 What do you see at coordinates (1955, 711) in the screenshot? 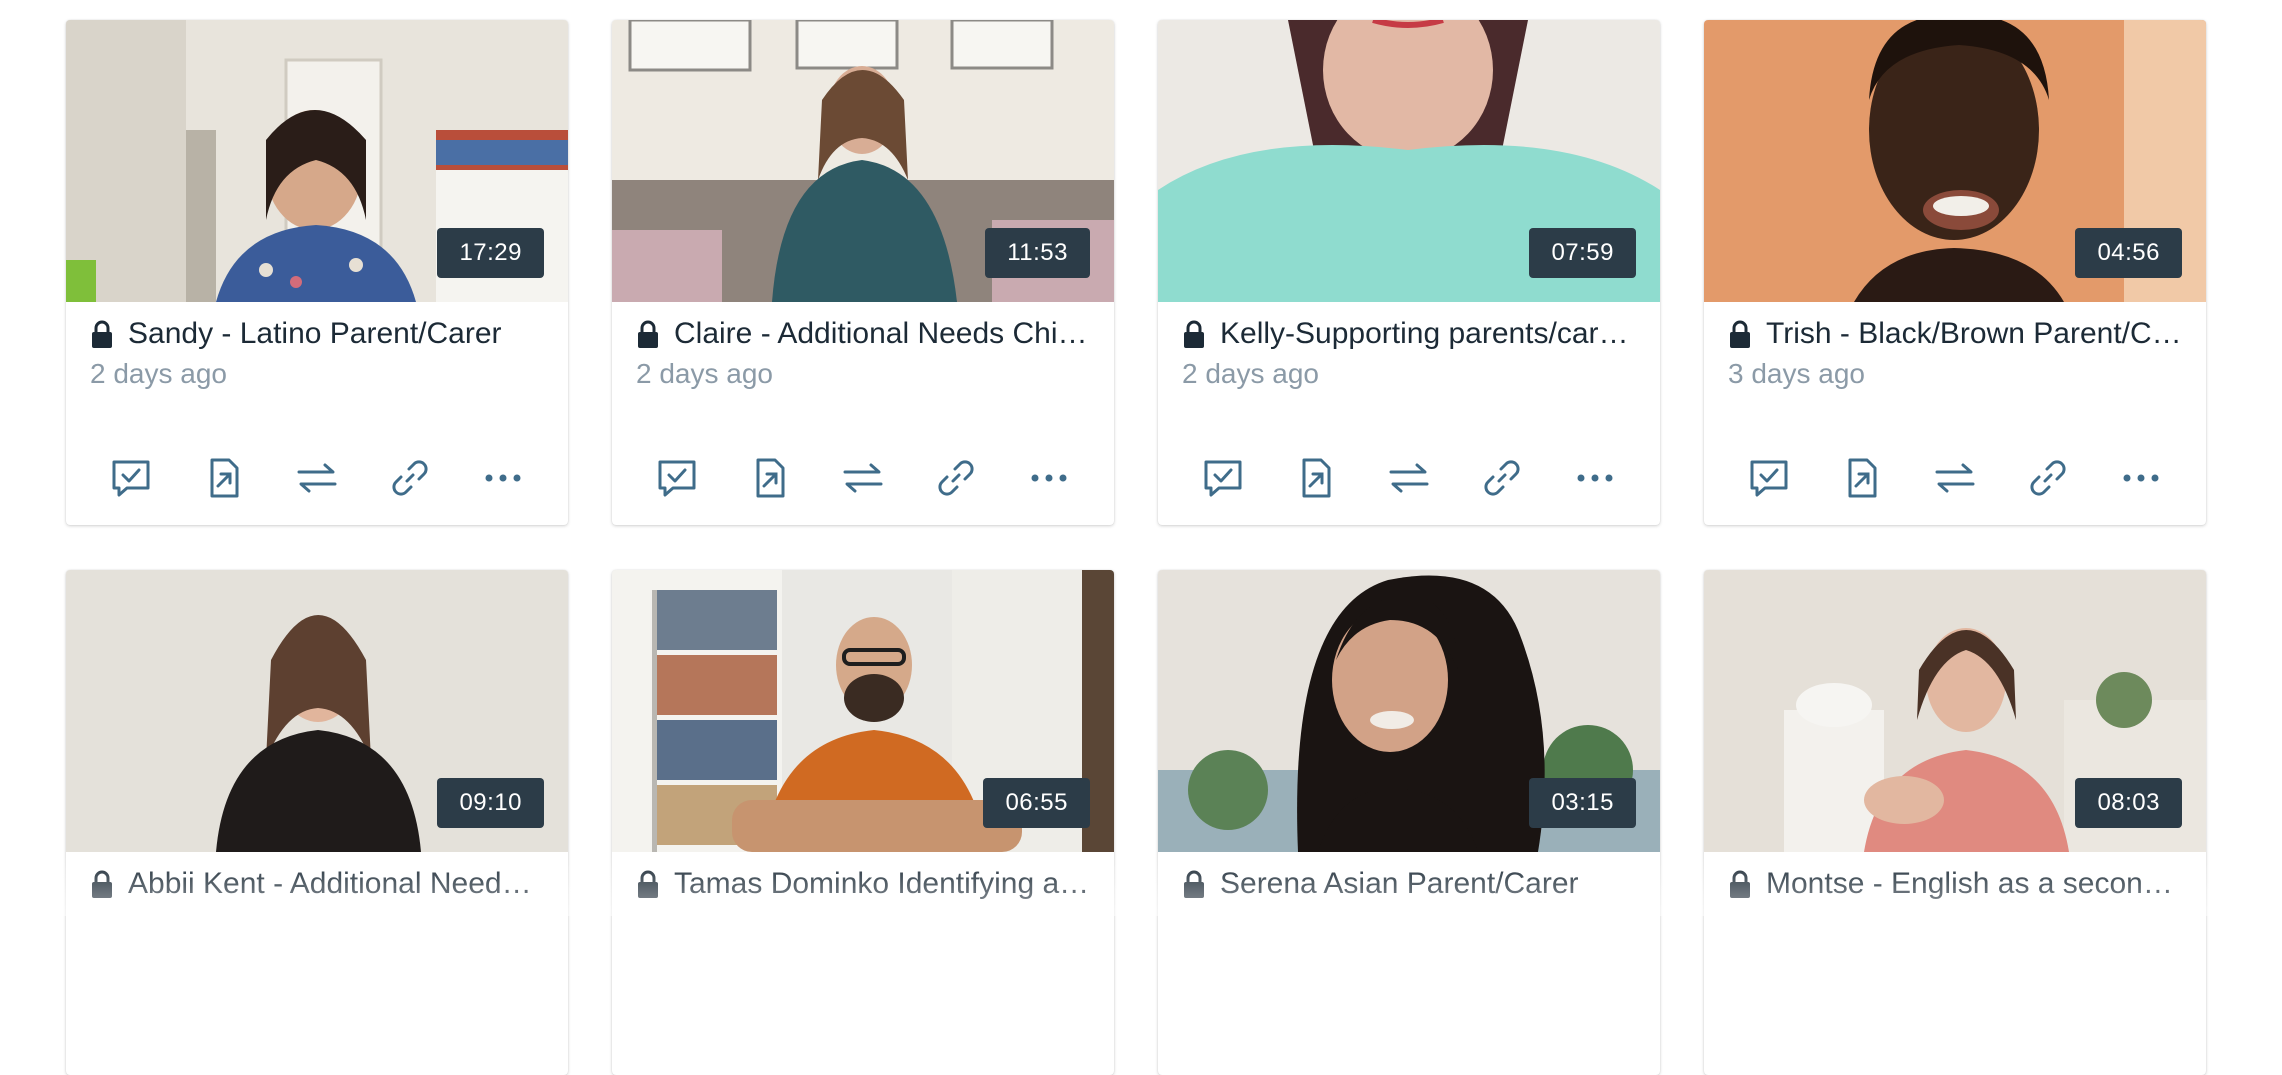
I see `video-thumbnail: 08:03` at bounding box center [1955, 711].